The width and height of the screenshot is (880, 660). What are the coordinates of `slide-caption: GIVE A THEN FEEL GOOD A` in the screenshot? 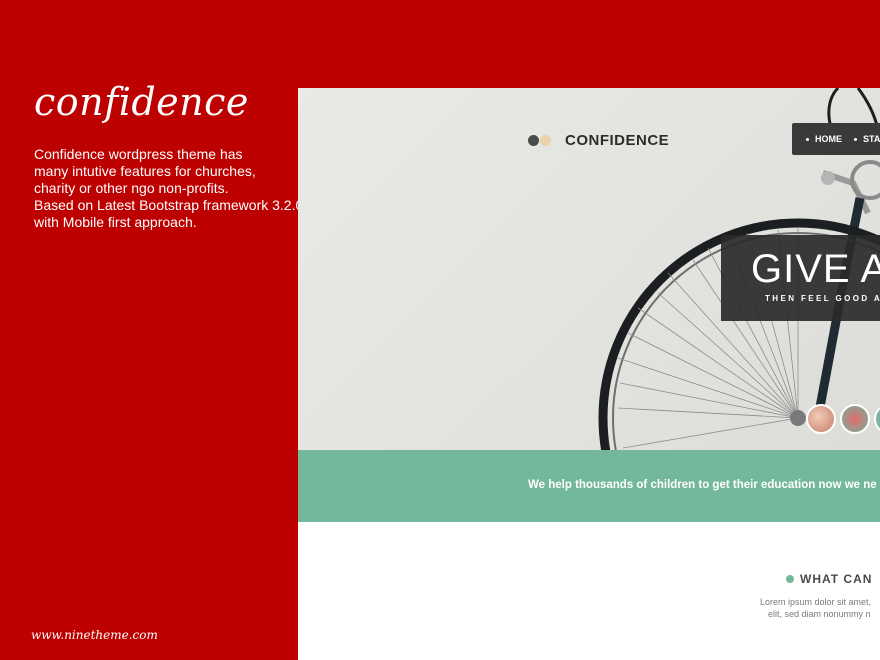 It's located at (800, 278).